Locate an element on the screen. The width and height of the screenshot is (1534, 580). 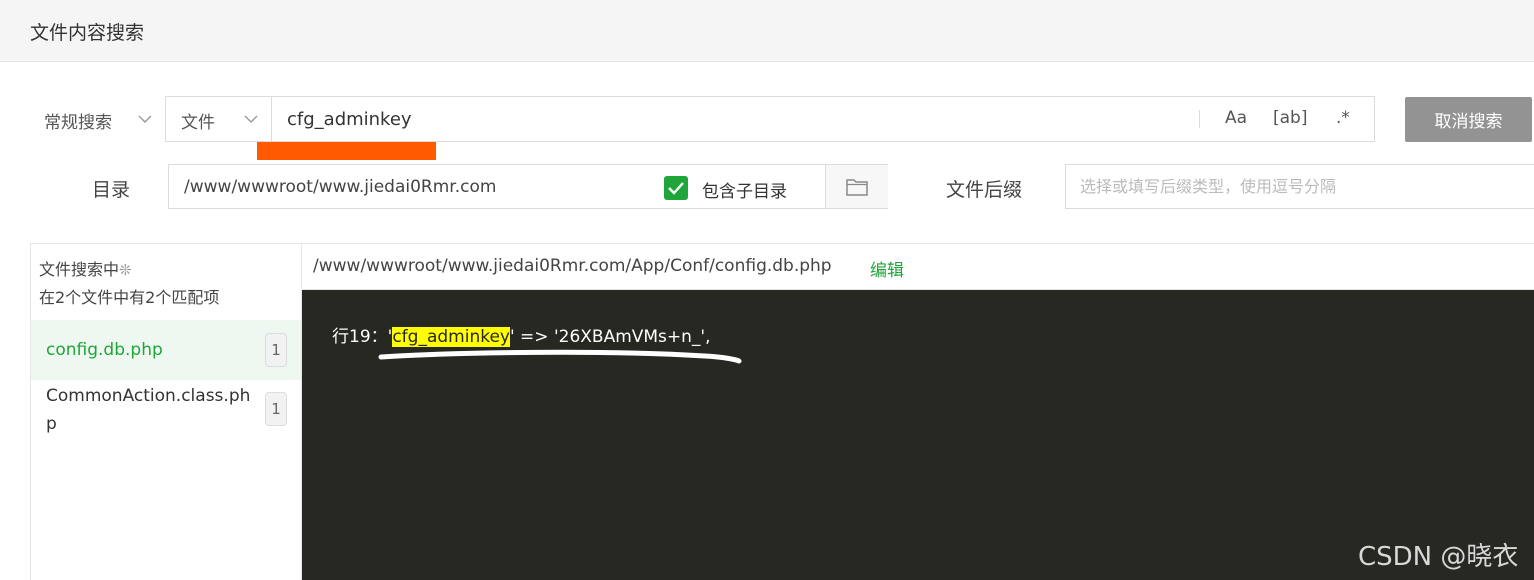
search-mode-select: 常规搜索 is located at coordinates (97, 119).